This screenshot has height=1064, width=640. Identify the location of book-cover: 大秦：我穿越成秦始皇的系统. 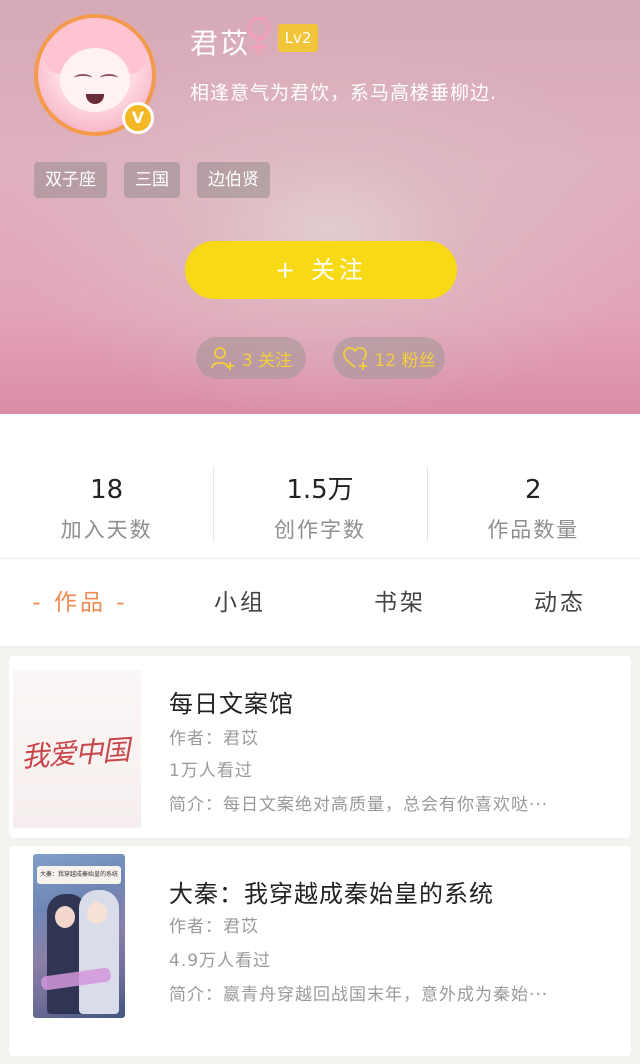
(79, 936).